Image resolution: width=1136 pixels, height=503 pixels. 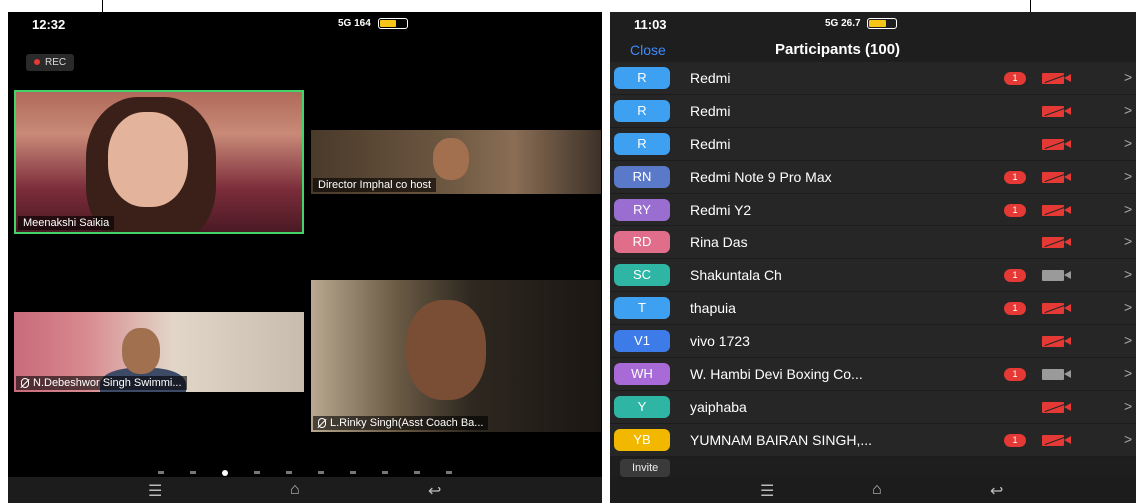 I want to click on invite-bar: Invite, so click(x=873, y=467).